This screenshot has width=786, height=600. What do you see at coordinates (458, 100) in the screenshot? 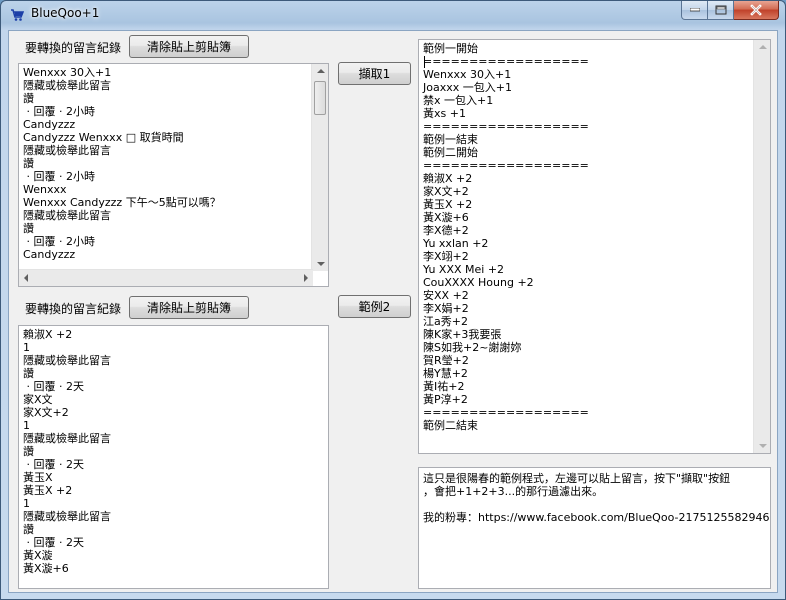
I see `text-line: 禁x 一包入+1` at bounding box center [458, 100].